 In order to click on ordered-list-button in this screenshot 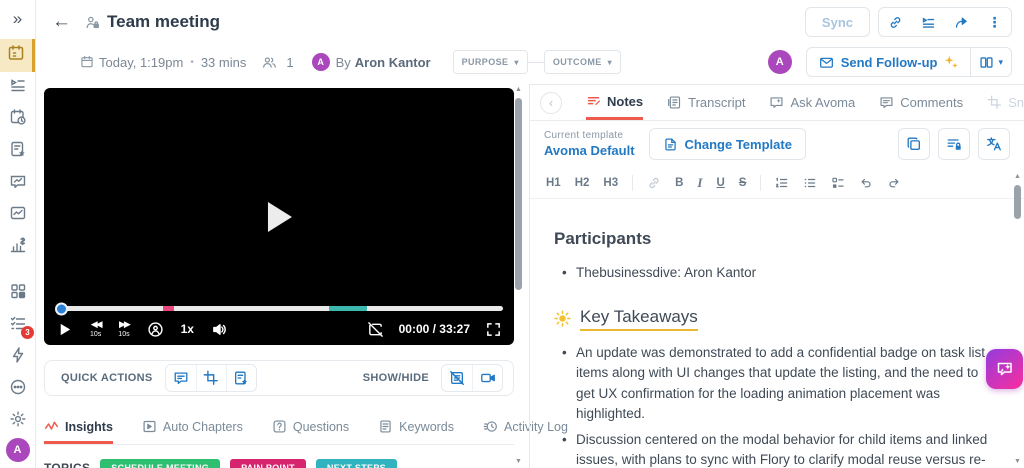, I will do `click(782, 183)`.